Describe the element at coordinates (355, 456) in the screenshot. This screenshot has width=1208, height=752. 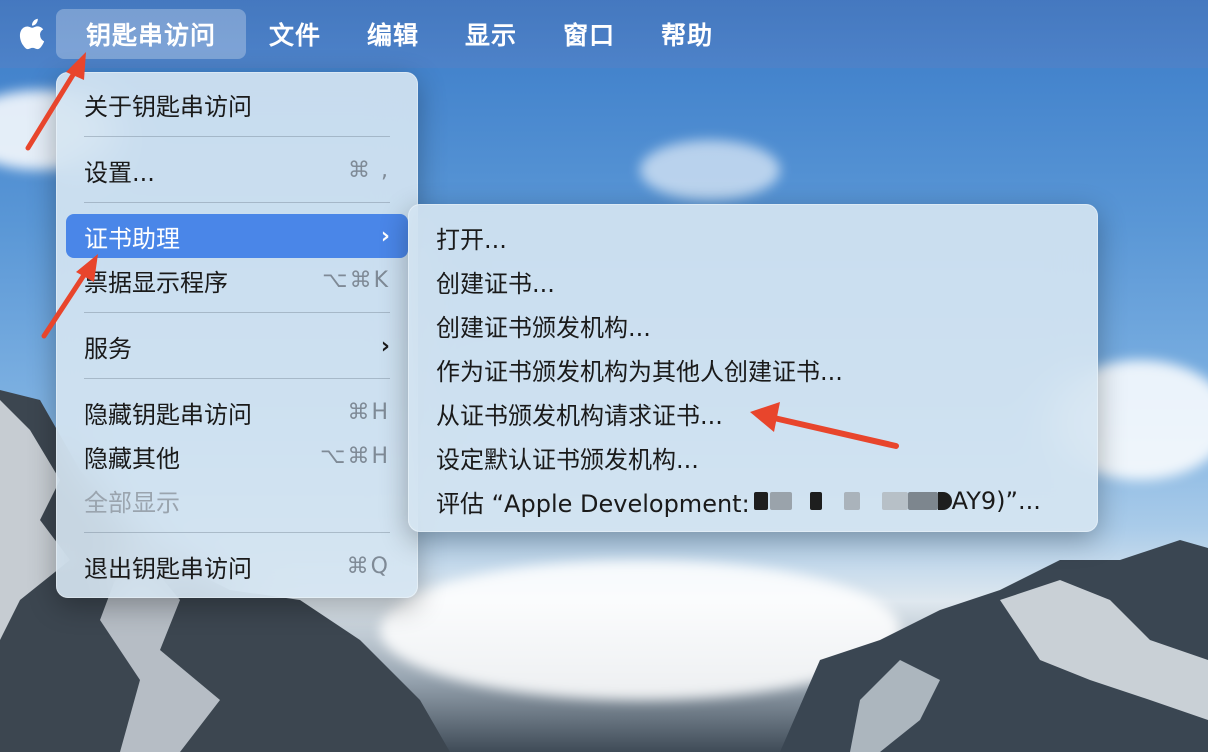
I see `shortcut-label: ⌥⌘H` at that location.